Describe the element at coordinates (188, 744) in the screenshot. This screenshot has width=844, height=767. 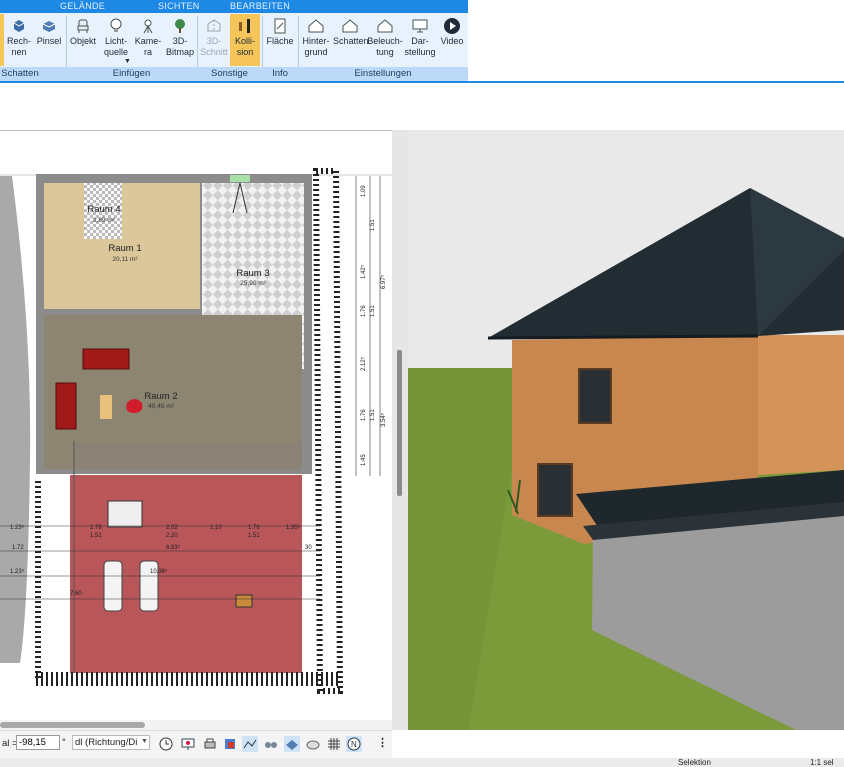
I see `presentation-icon` at that location.